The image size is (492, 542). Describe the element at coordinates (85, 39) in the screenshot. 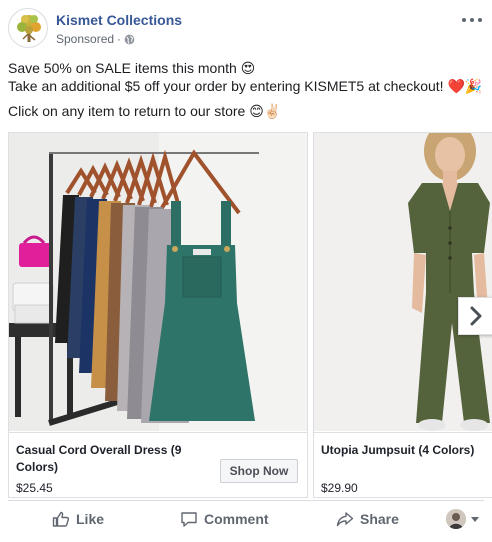

I see `sponsored-label: Sponsored` at that location.